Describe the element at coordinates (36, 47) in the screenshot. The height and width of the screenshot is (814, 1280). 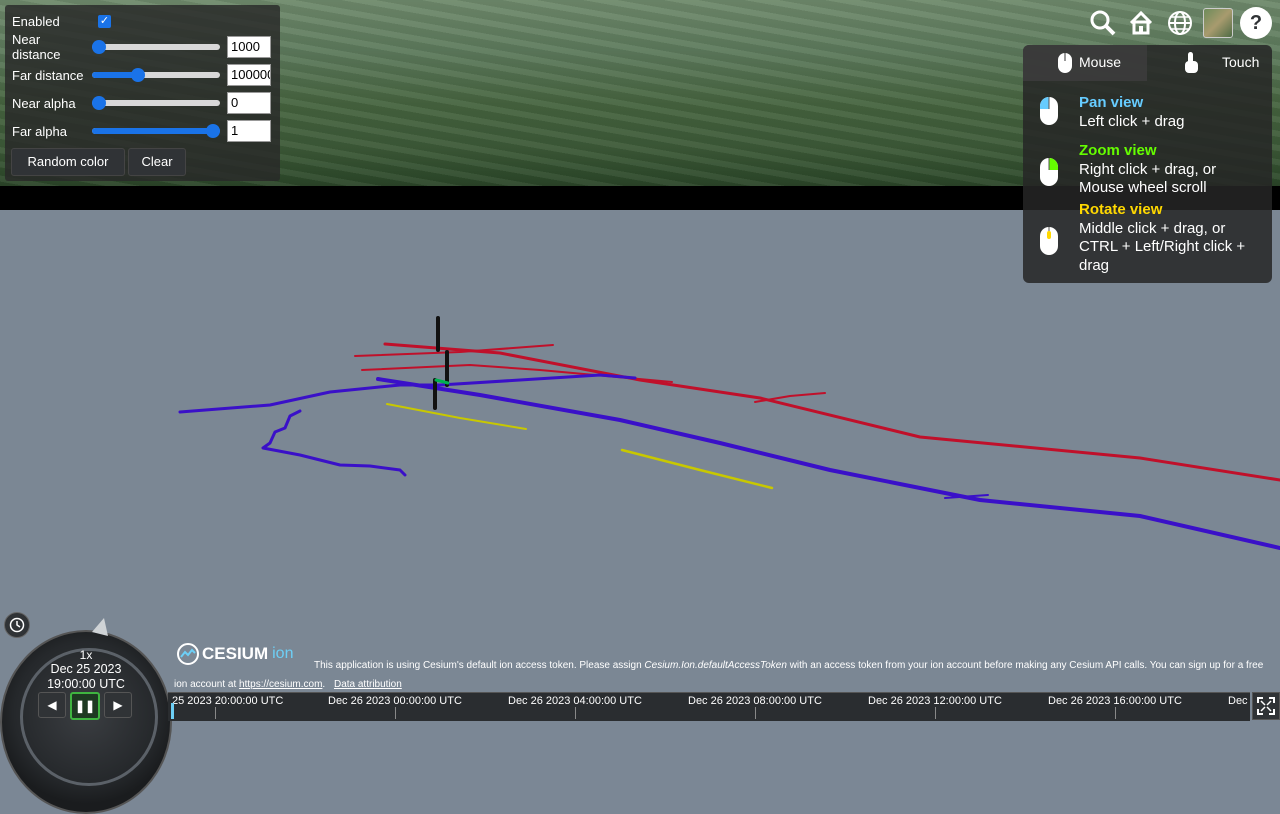
I see `near-distance-label: Near distance` at that location.